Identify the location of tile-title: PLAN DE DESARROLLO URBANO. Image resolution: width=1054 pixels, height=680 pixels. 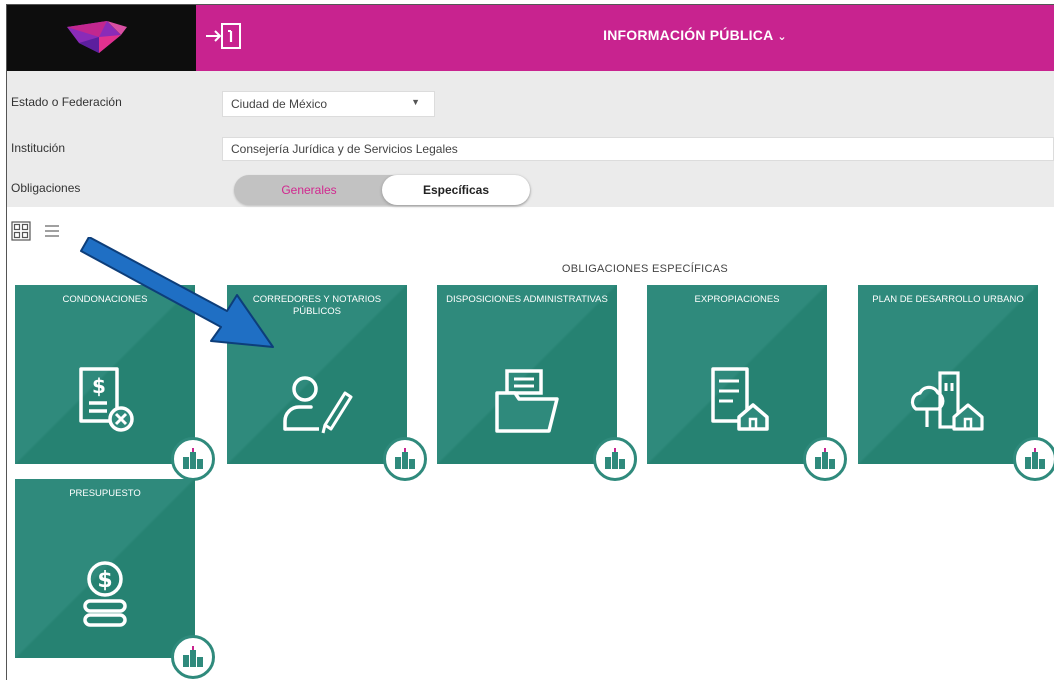
(948, 299).